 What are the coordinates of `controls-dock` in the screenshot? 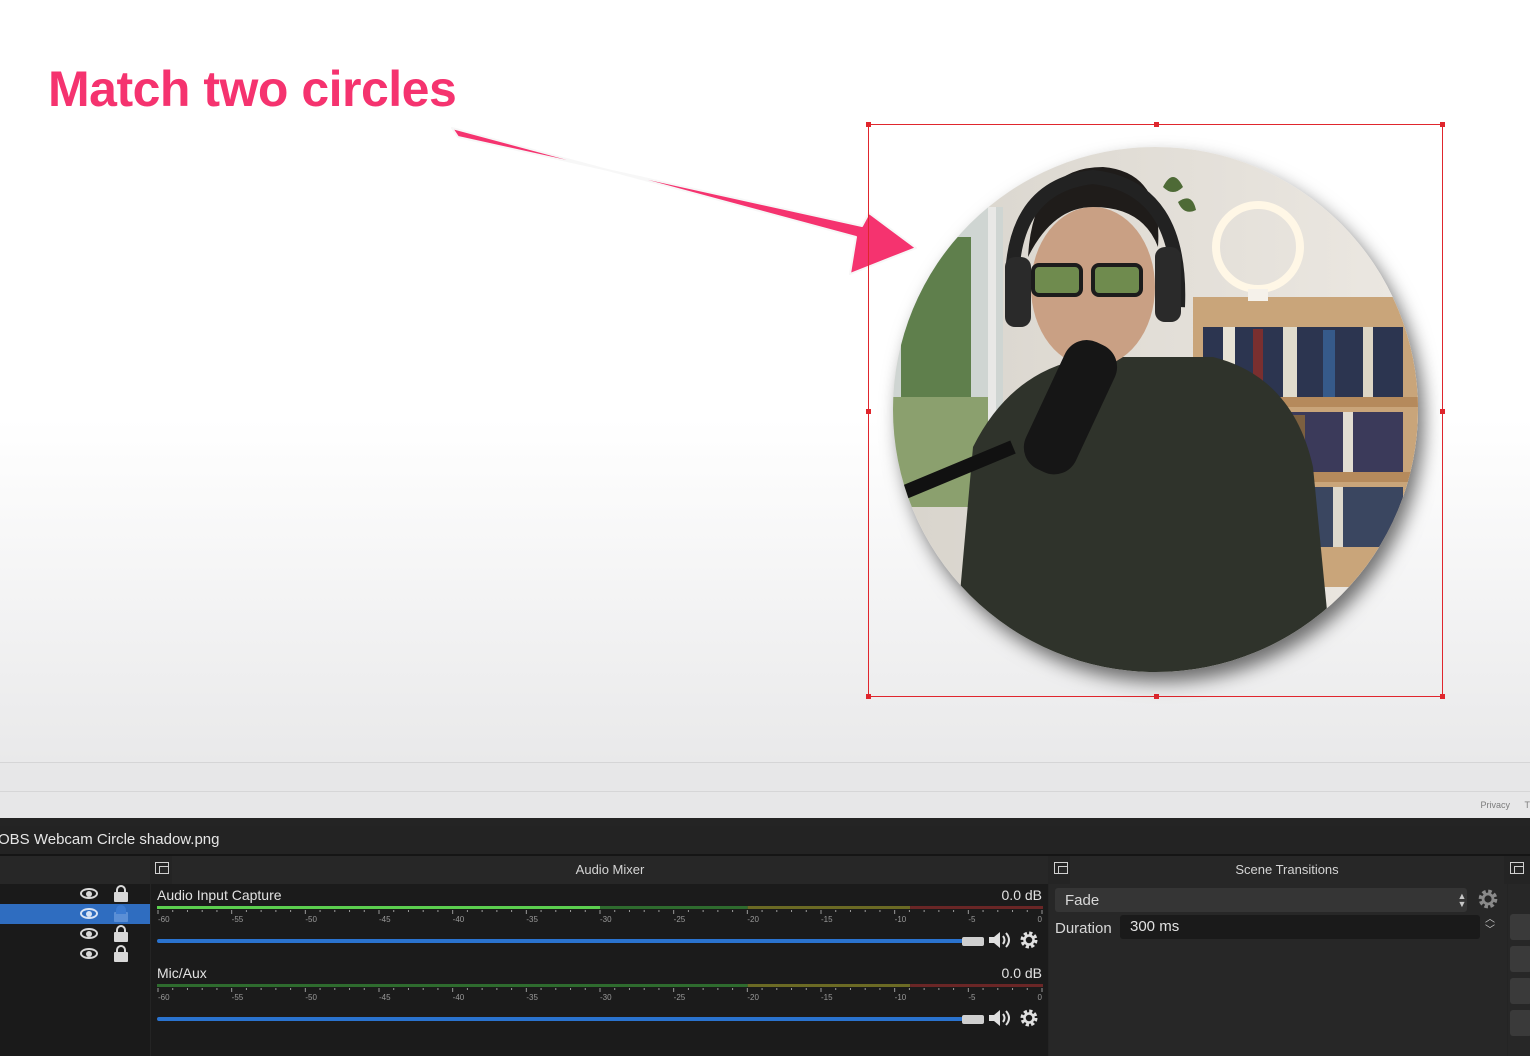 It's located at (1519, 970).